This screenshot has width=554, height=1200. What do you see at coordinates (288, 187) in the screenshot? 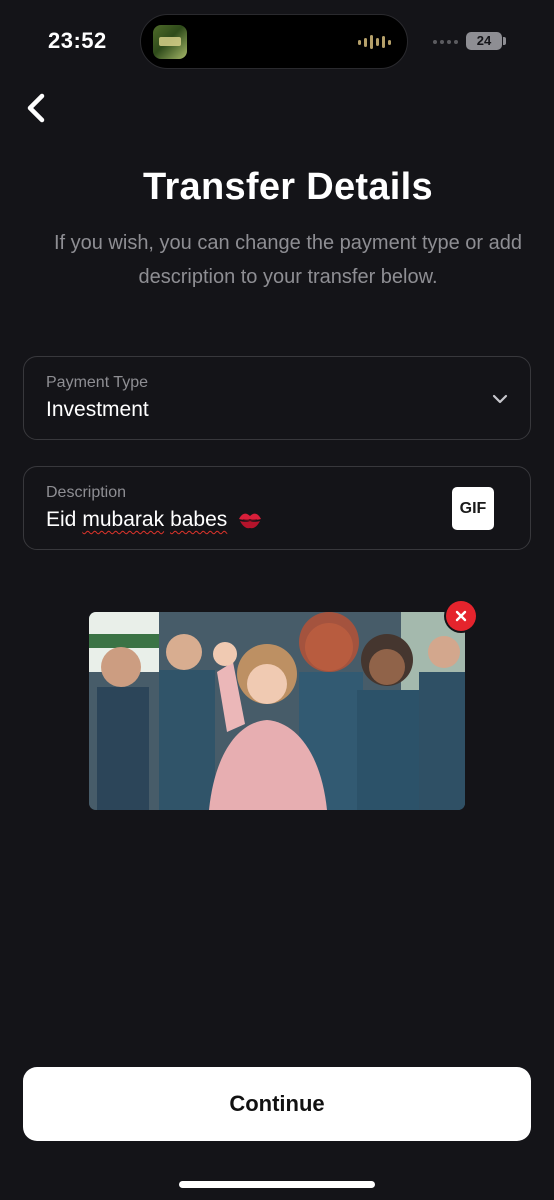
I see `page-title: Transfer Details` at bounding box center [288, 187].